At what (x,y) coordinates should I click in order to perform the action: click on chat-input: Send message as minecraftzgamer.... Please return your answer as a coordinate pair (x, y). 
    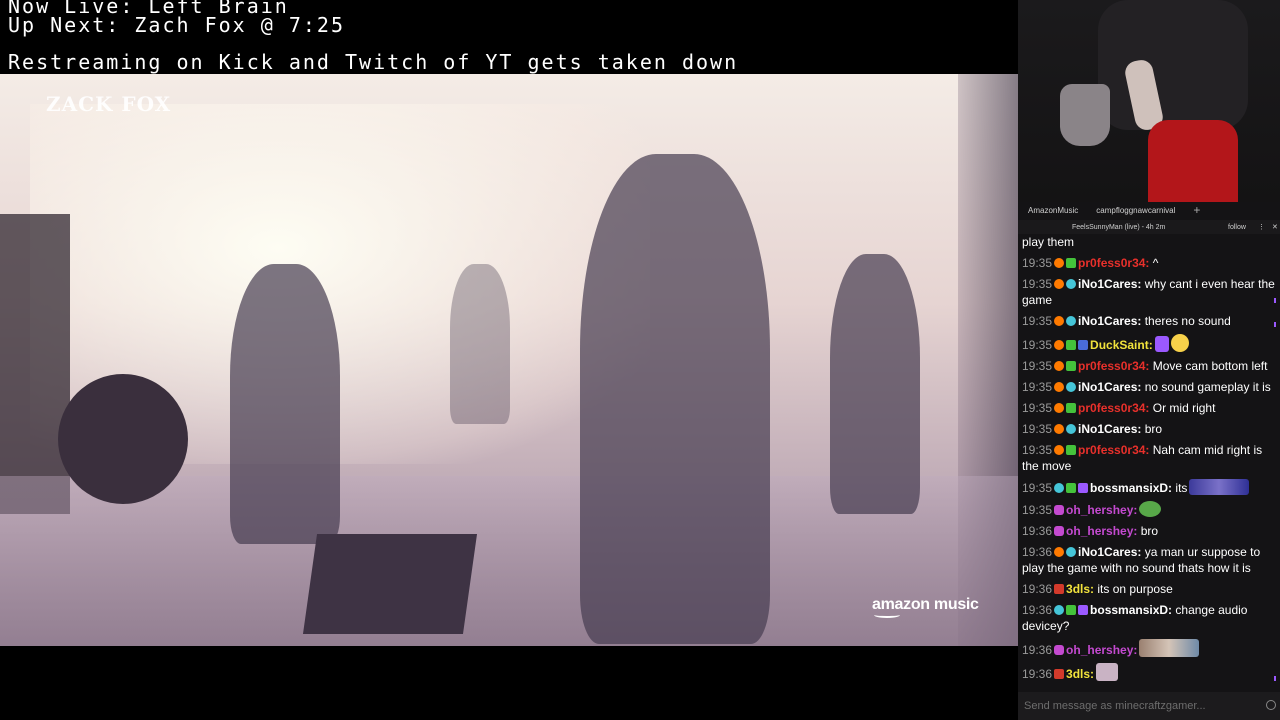
    Looking at the image, I should click on (1149, 706).